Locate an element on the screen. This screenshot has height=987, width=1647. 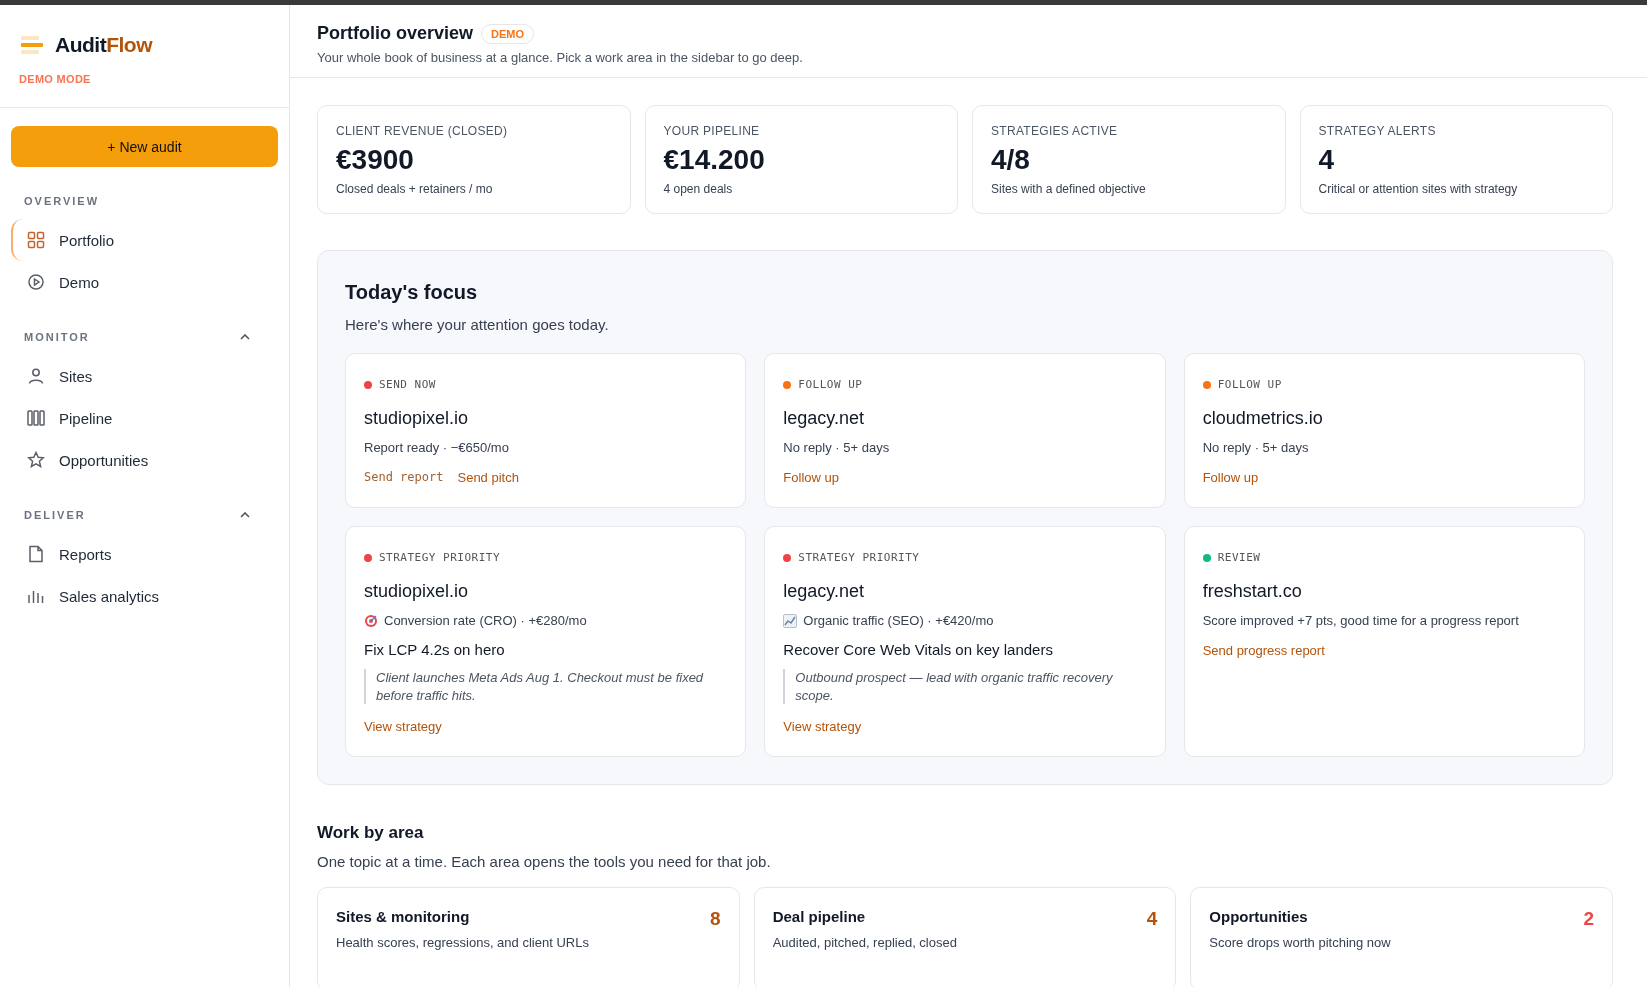
section-title: MONITOR is located at coordinates (57, 337).